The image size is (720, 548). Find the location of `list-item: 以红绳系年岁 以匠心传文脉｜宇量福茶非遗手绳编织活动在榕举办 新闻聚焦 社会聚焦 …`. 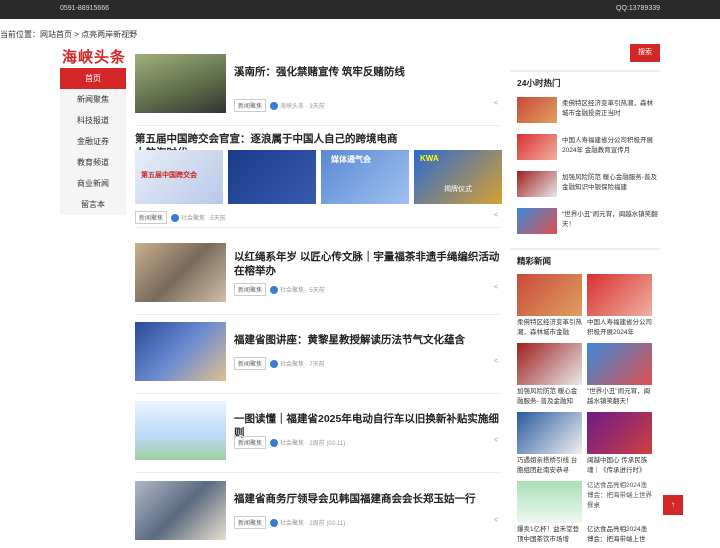

list-item: 以红绳系年岁 以匠心传文脉｜宇量福茶非遗手绳编织活动在榕举办 新闻聚焦 社会聚焦 … is located at coordinates (318, 279).